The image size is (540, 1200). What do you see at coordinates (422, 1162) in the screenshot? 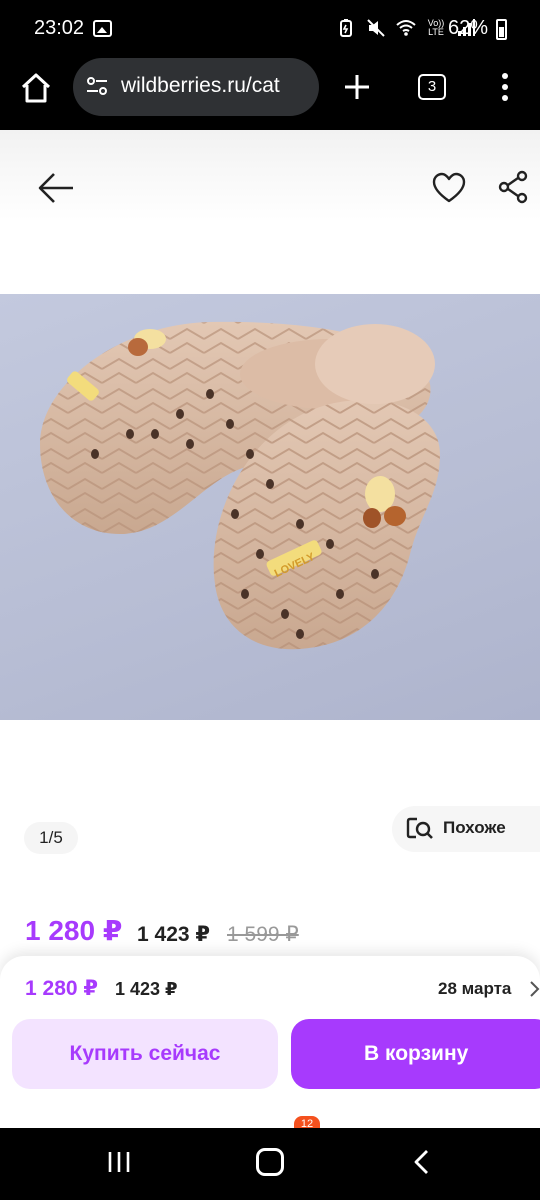
I see `nav-back-icon` at bounding box center [422, 1162].